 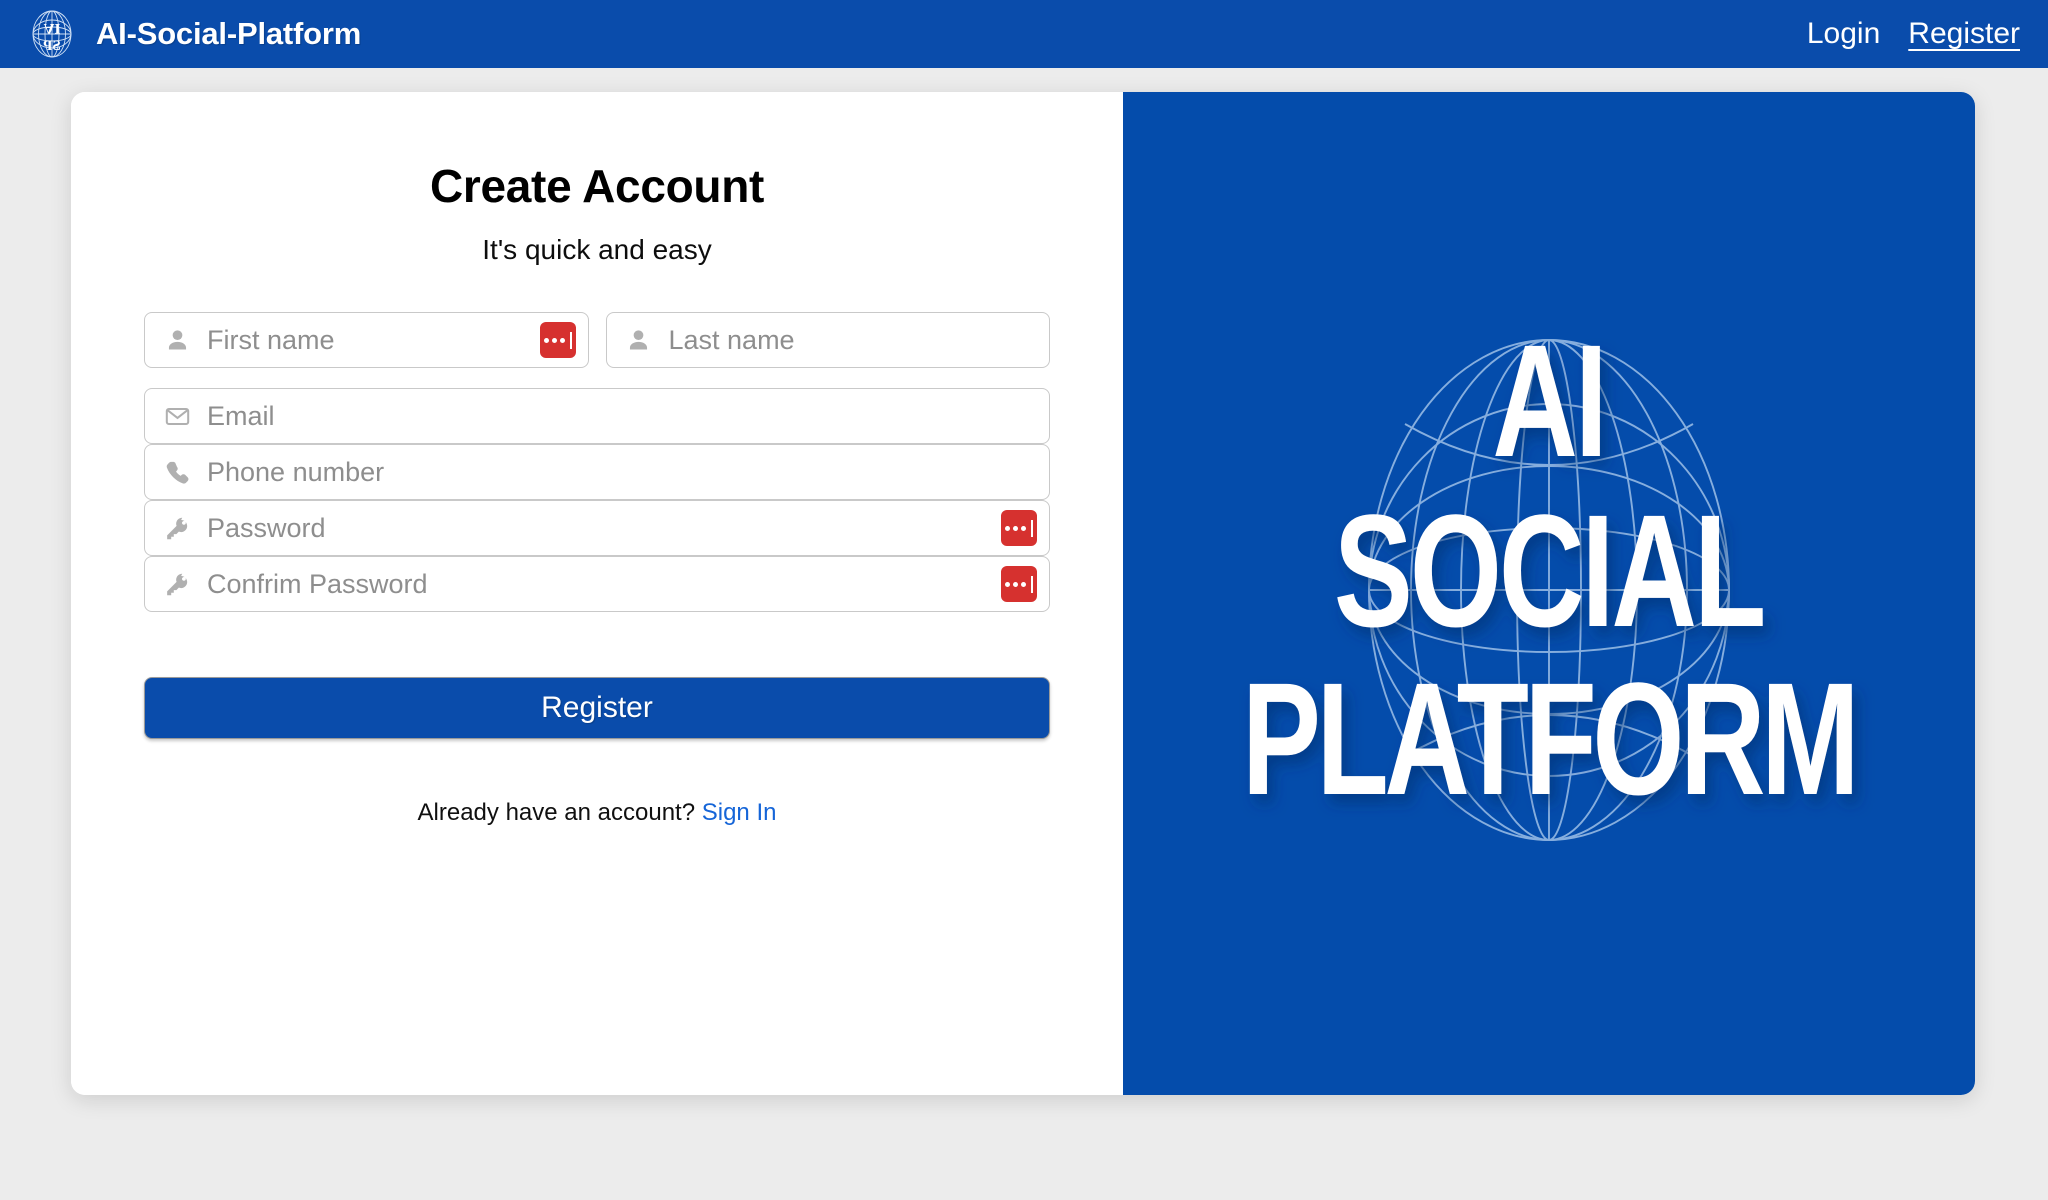 What do you see at coordinates (597, 250) in the screenshot?
I see `page-subtitle: It's quick and easy` at bounding box center [597, 250].